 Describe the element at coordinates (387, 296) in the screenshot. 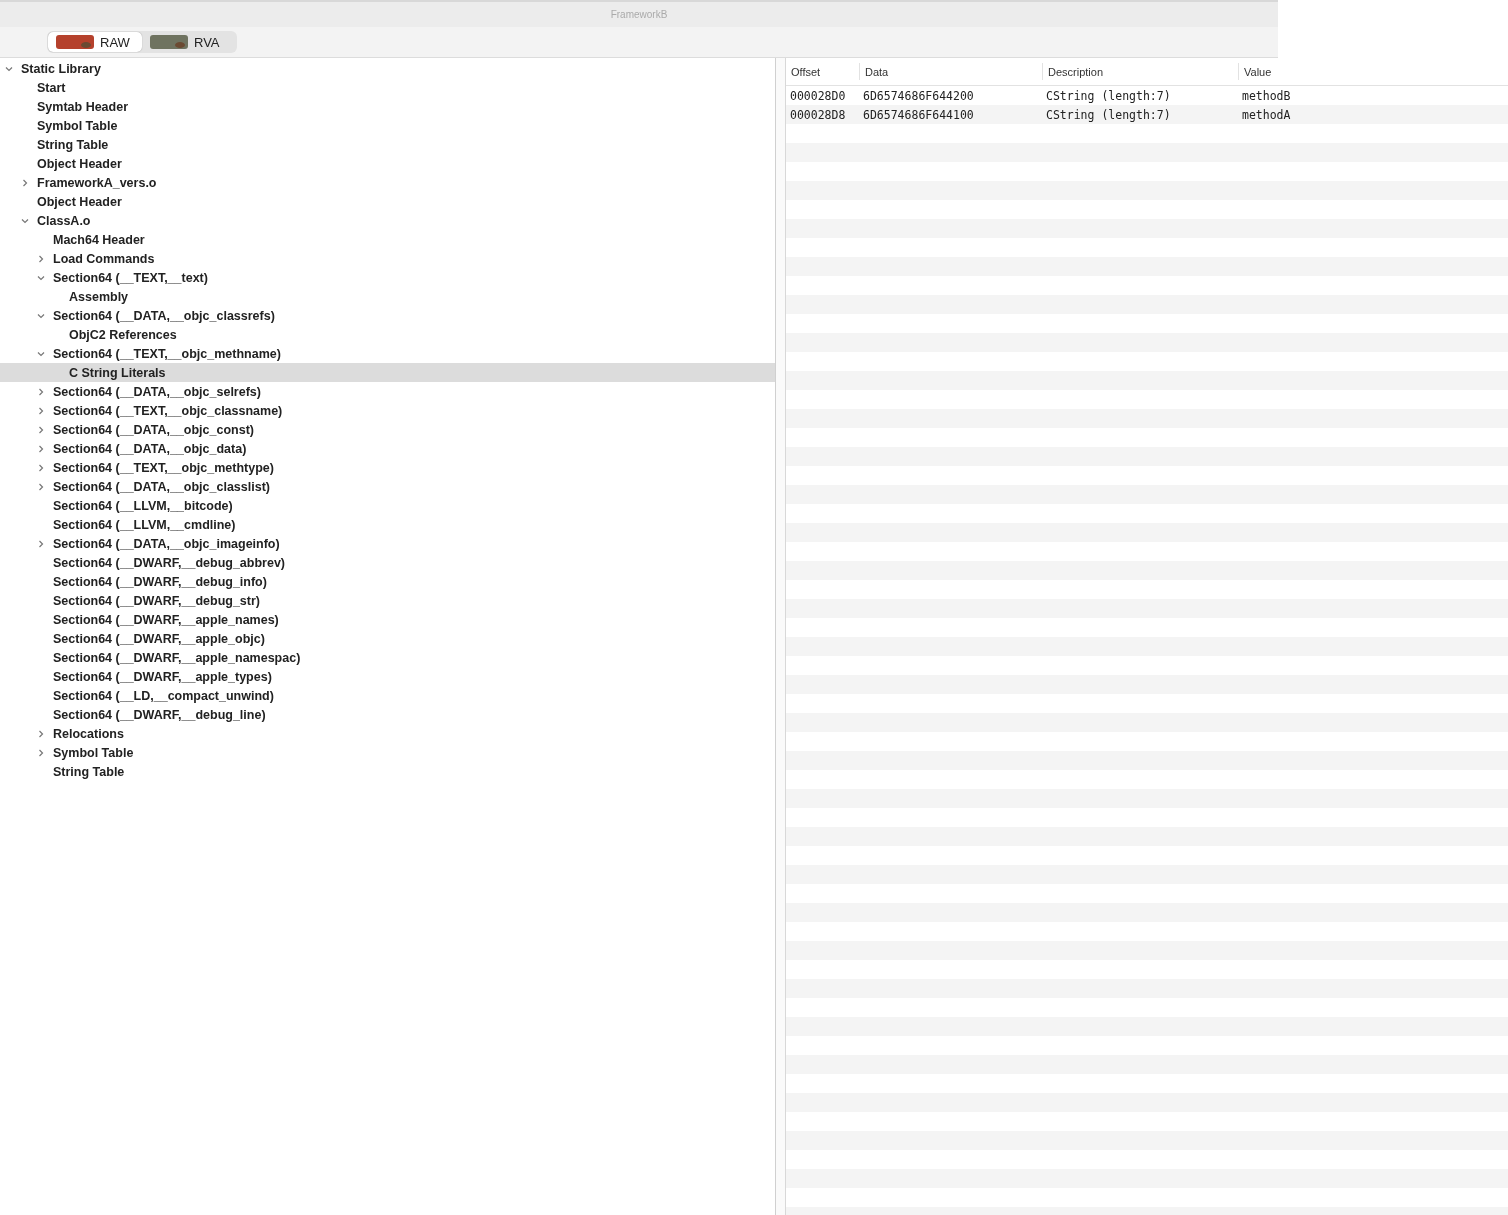

I see `tree-row: Assembly` at that location.